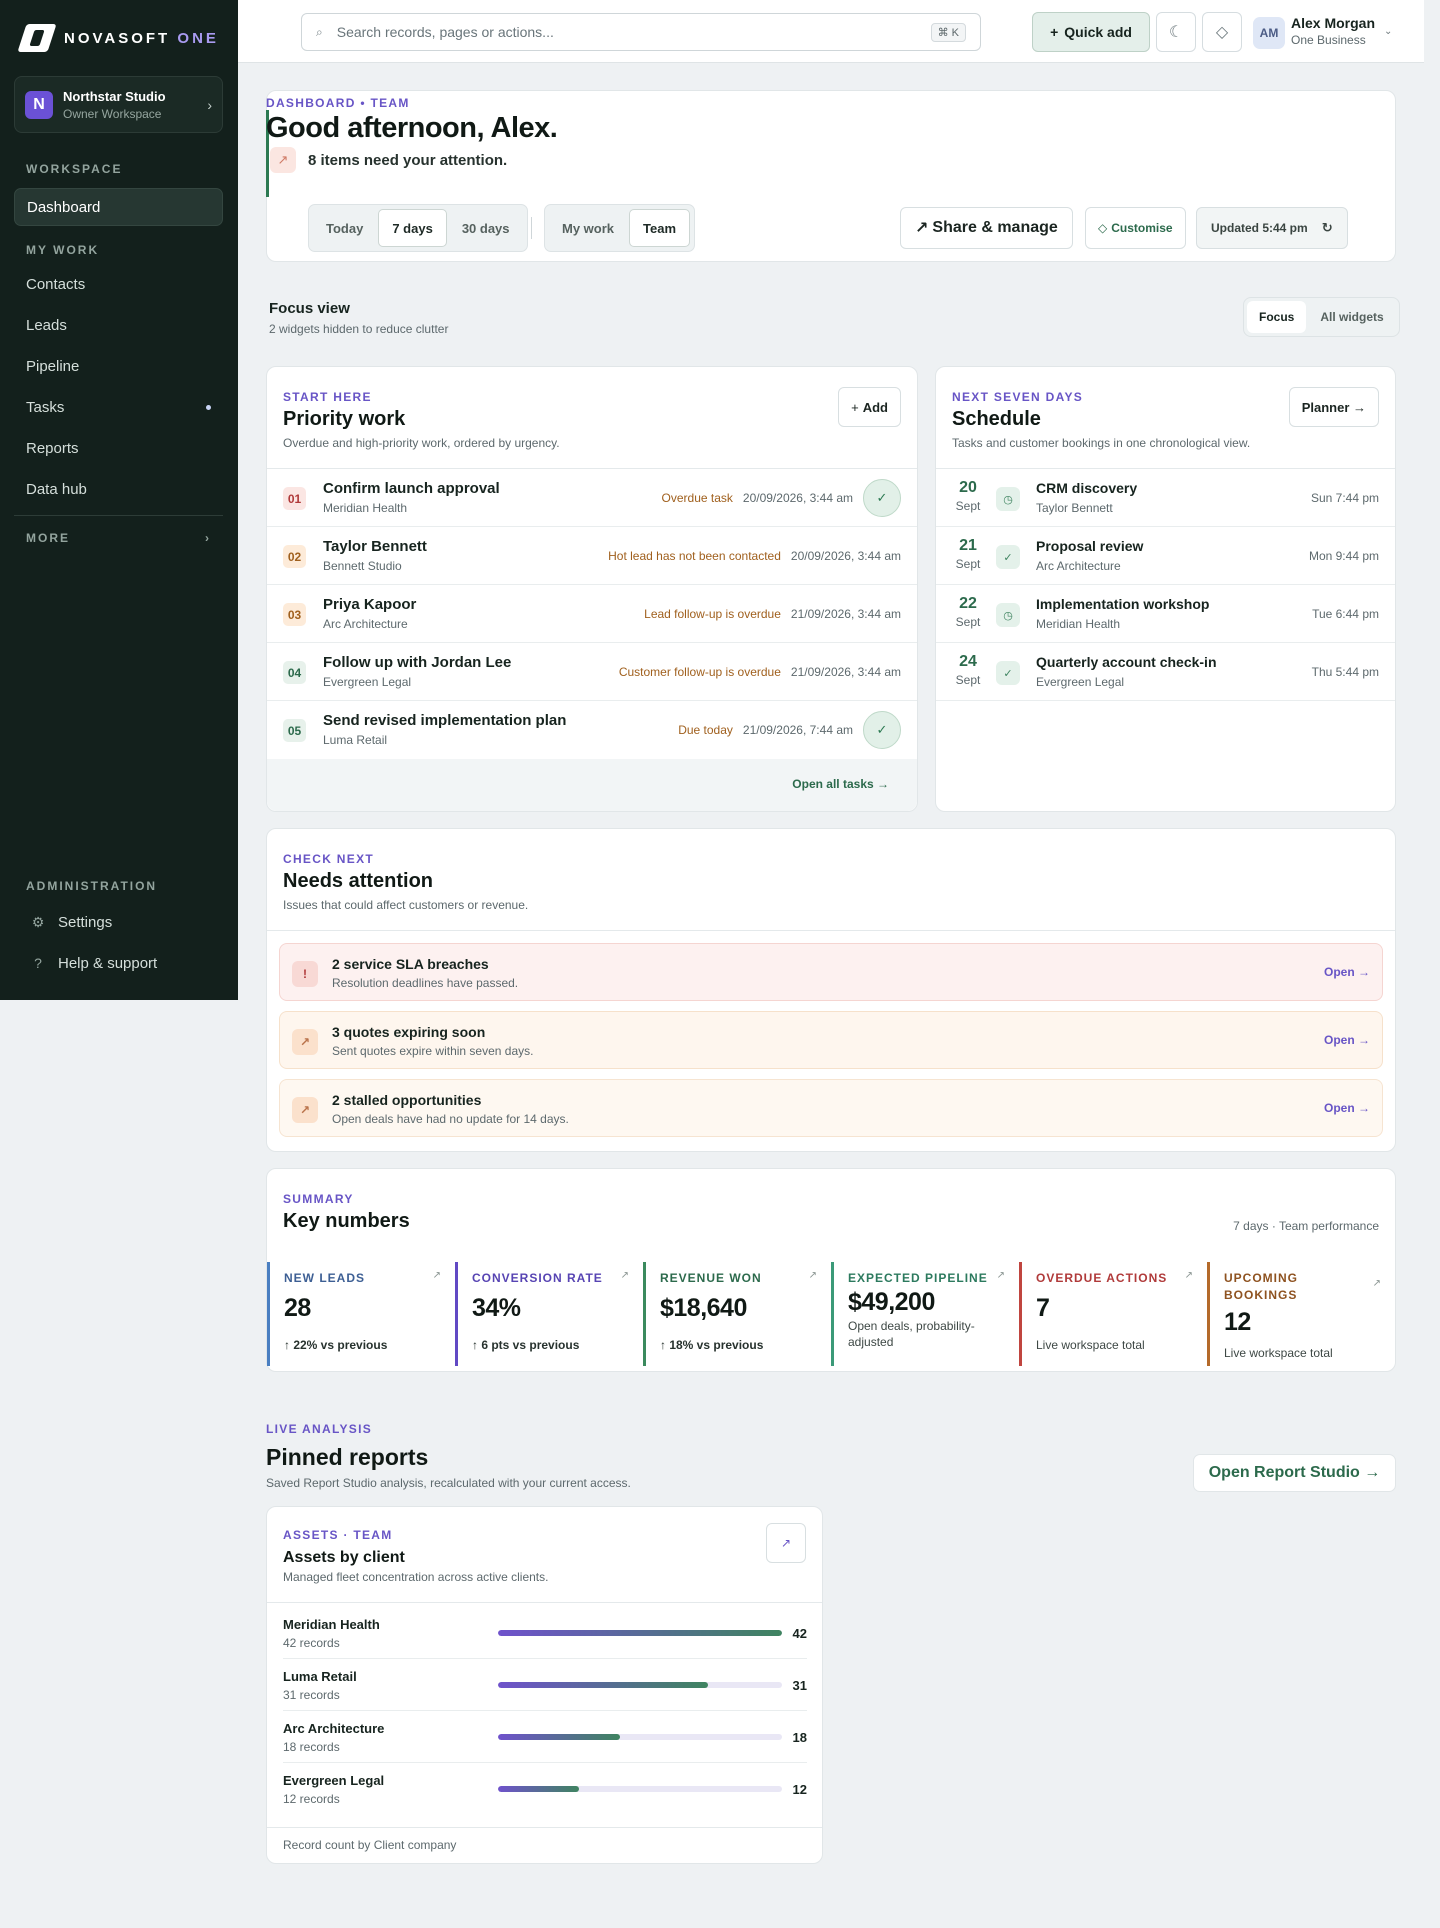 The width and height of the screenshot is (1440, 1928). What do you see at coordinates (1345, 672) in the screenshot?
I see `event-time: Thu 5:44 pm` at bounding box center [1345, 672].